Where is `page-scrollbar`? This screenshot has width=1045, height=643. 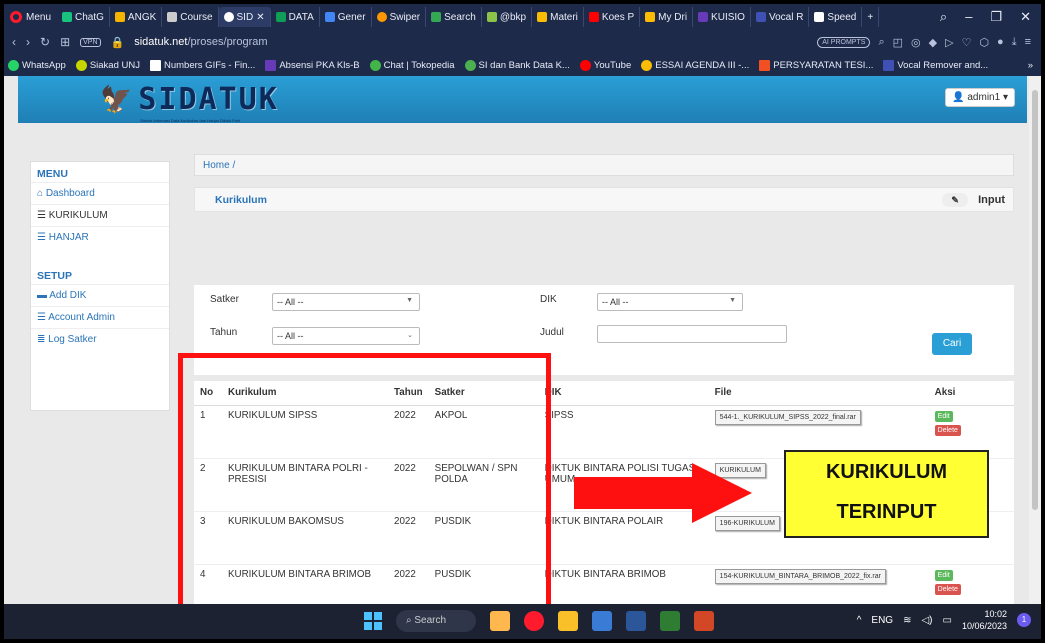
page-scrollbar is located at coordinates (1035, 340).